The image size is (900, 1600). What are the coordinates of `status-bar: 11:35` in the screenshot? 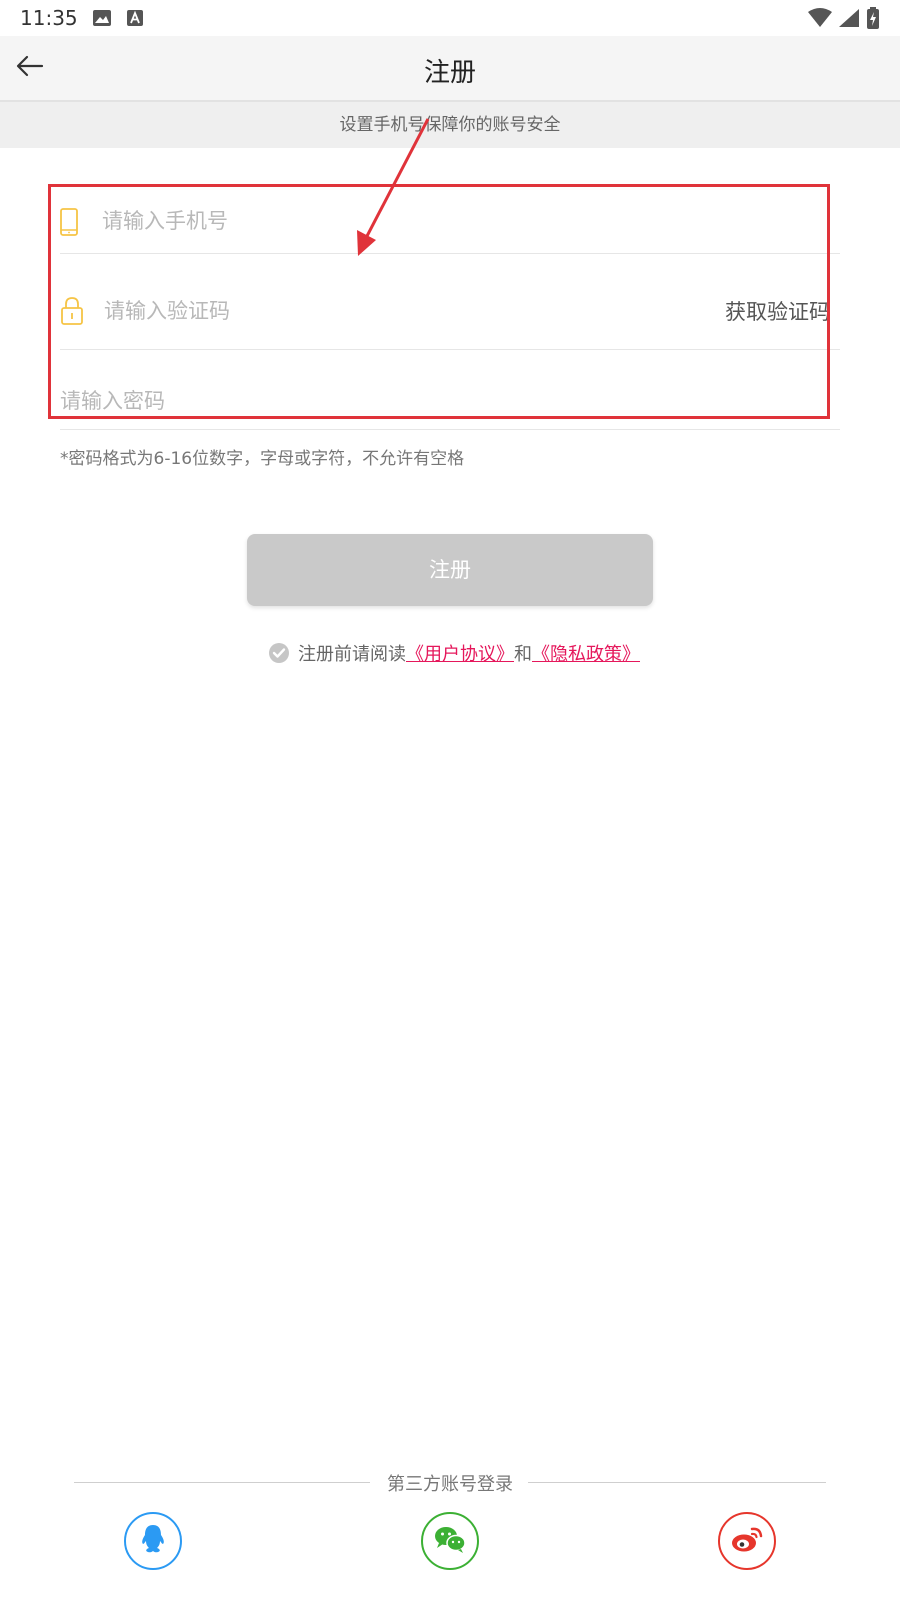 It's located at (450, 18).